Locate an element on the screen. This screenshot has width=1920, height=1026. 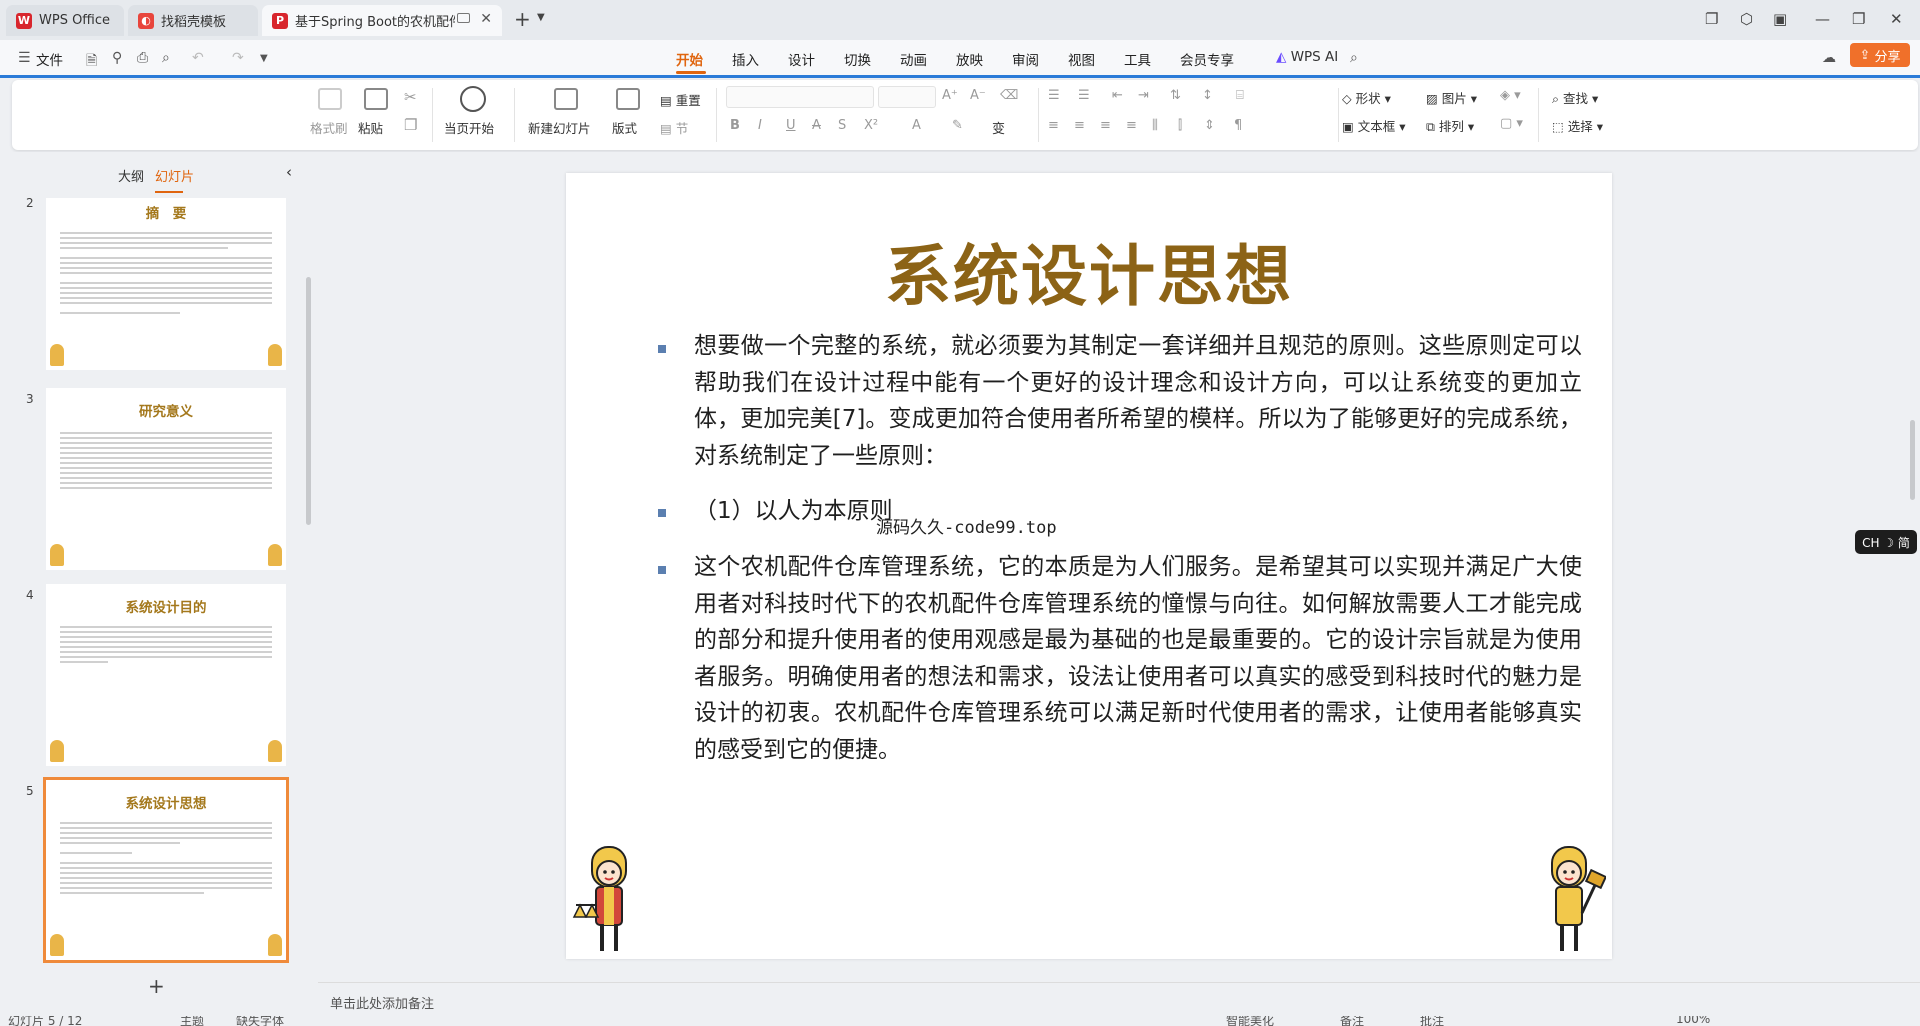
zoom-level: 100% is located at coordinates (1693, 1021).